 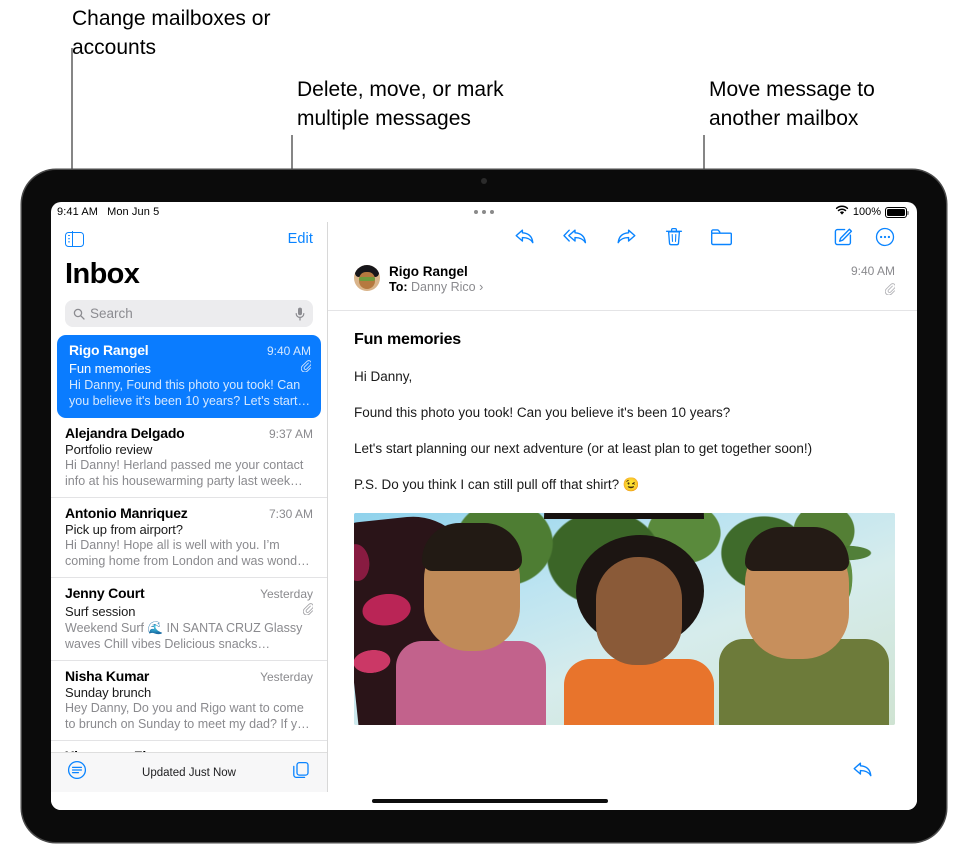 I want to click on callout-move-message: Move message to another mailbox, so click(x=792, y=104).